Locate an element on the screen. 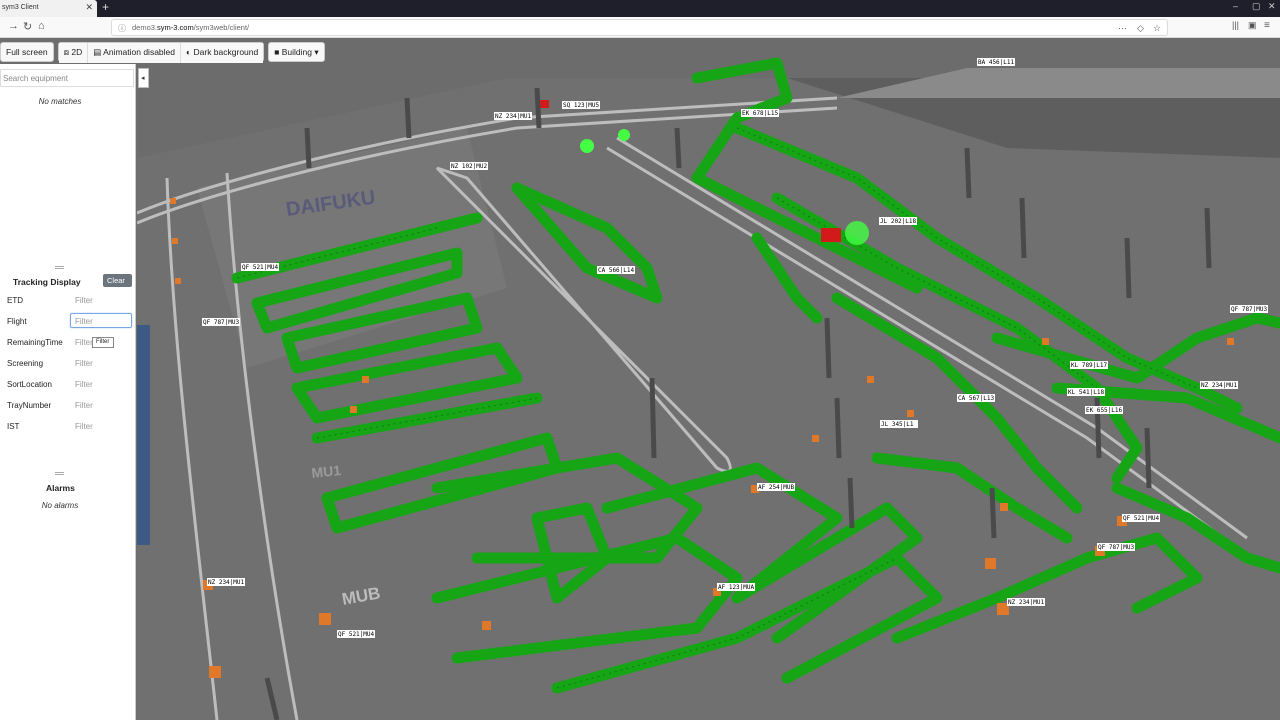  more-icon: ··· is located at coordinates (1122, 28).